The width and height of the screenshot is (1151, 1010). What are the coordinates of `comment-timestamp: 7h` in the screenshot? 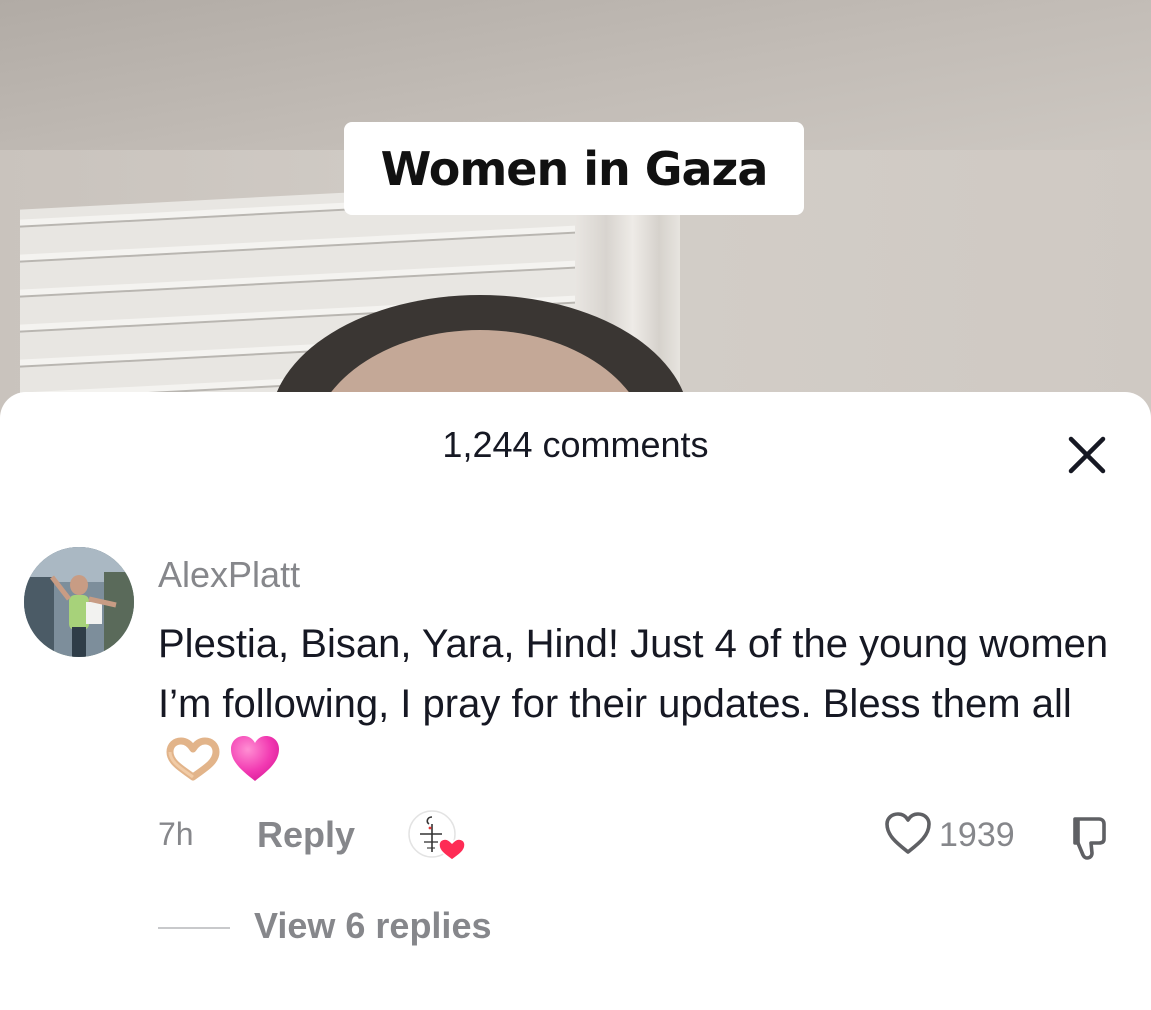 It's located at (176, 834).